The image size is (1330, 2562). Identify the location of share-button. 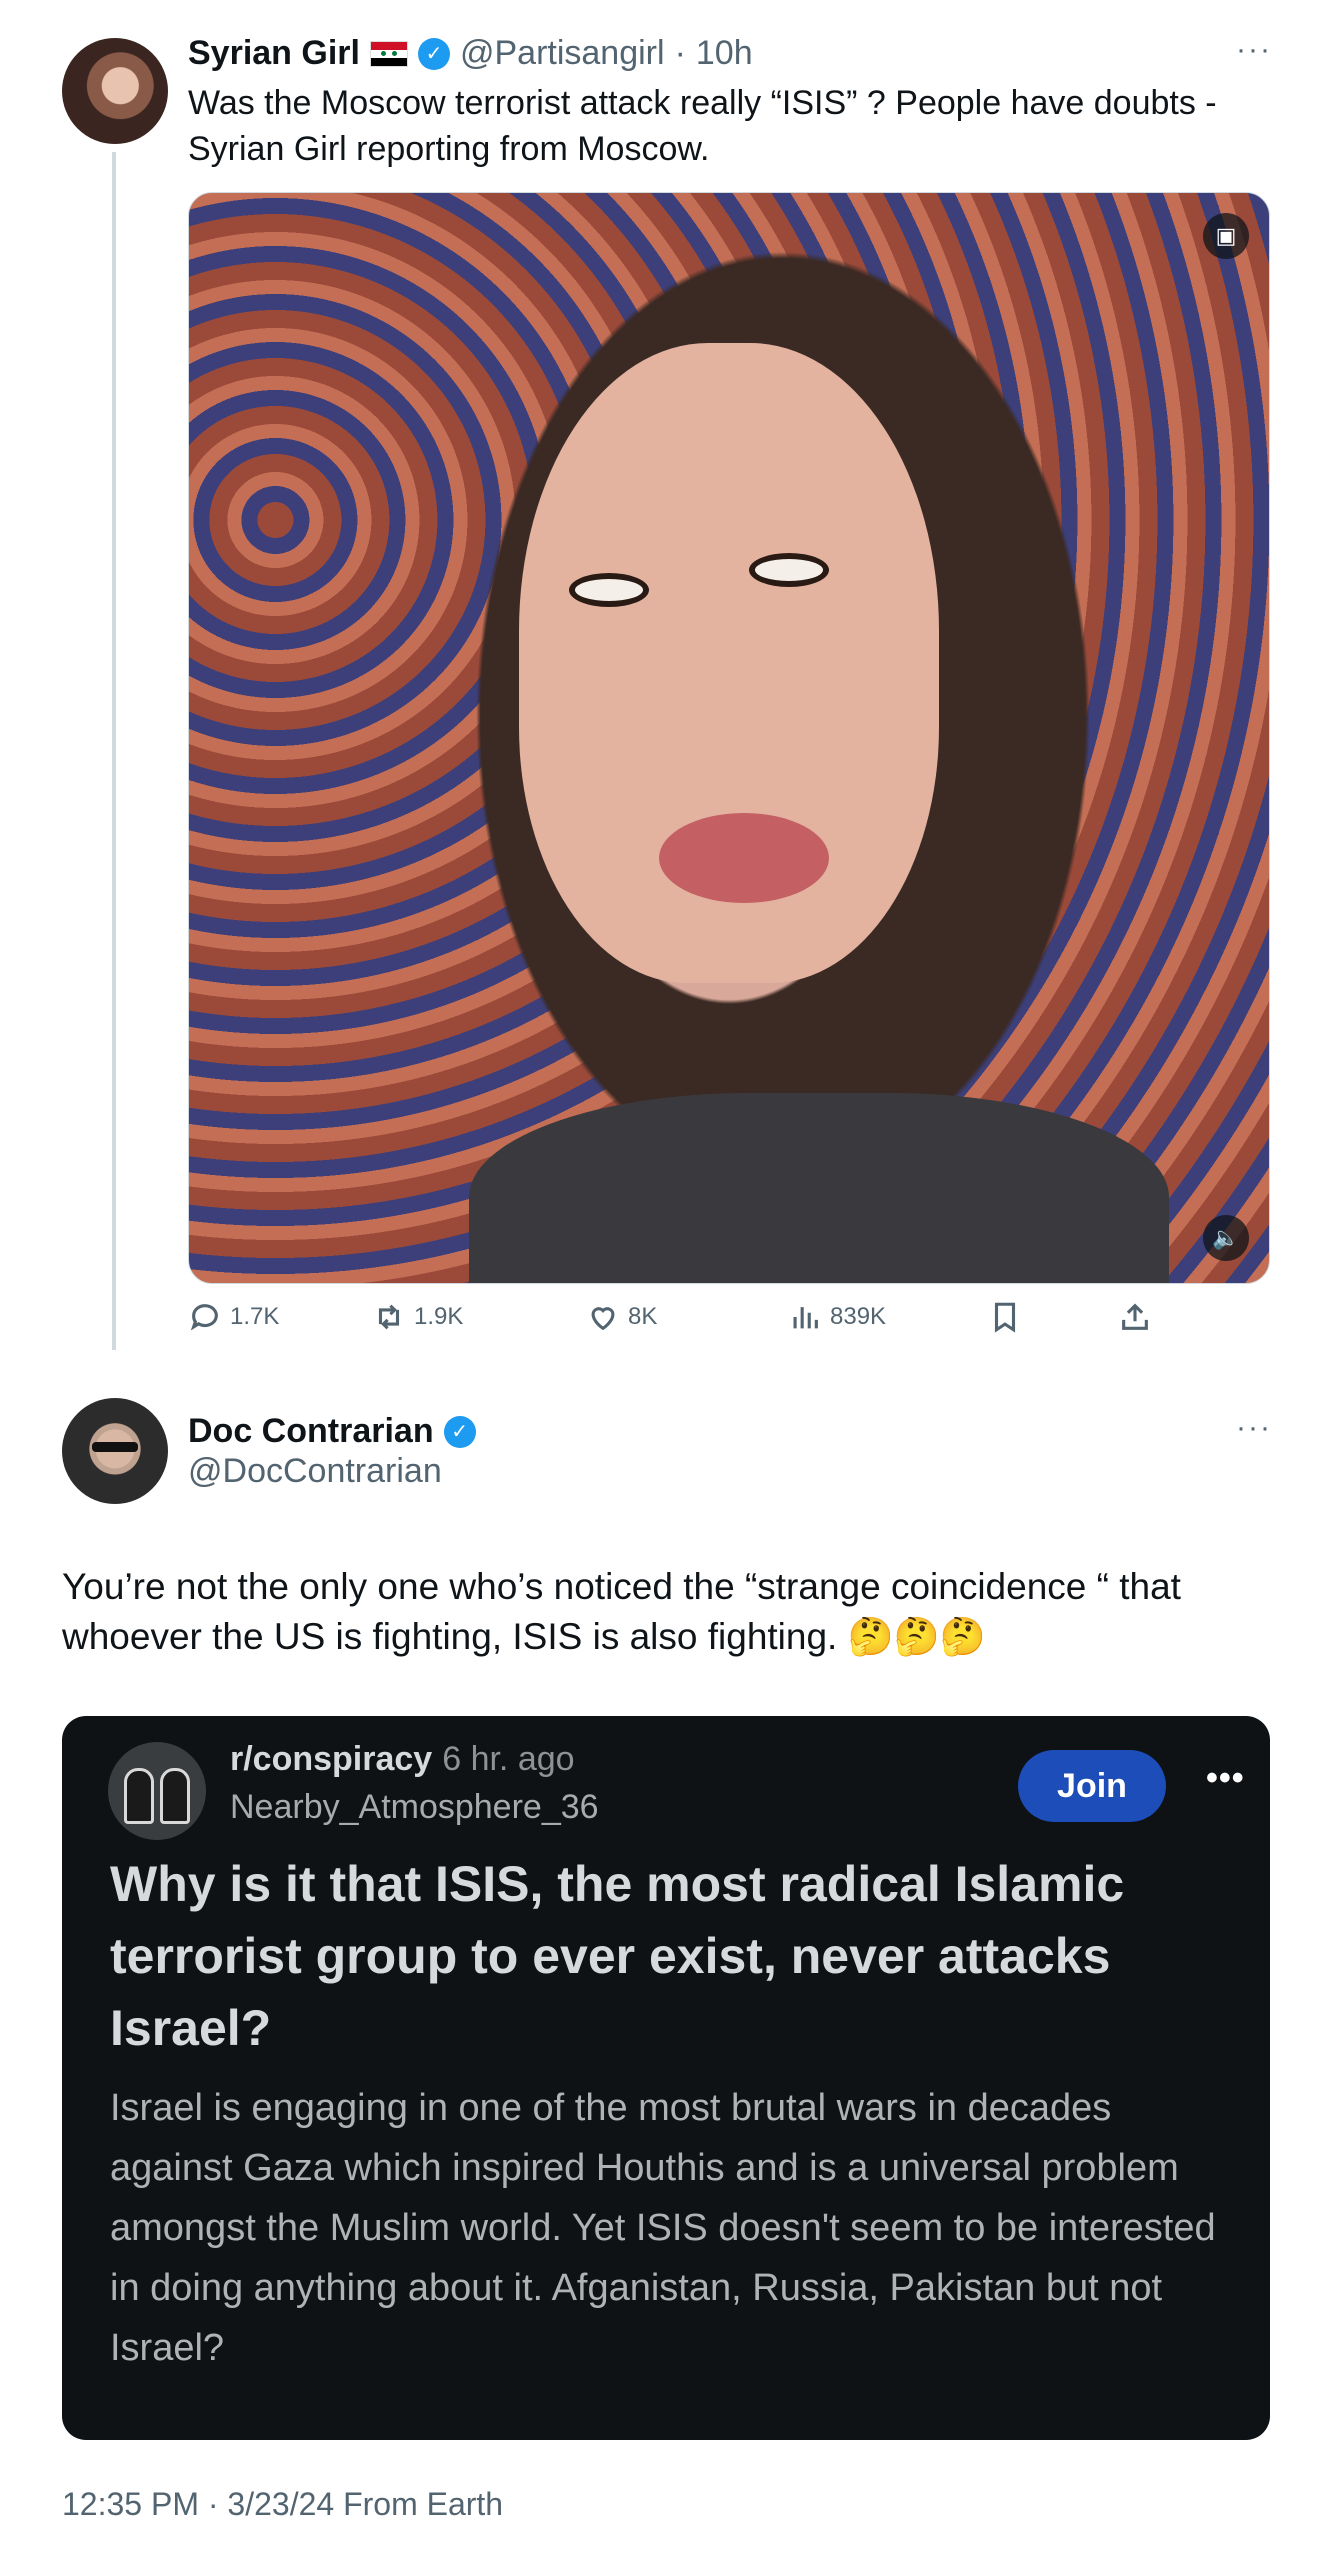
(1135, 1317).